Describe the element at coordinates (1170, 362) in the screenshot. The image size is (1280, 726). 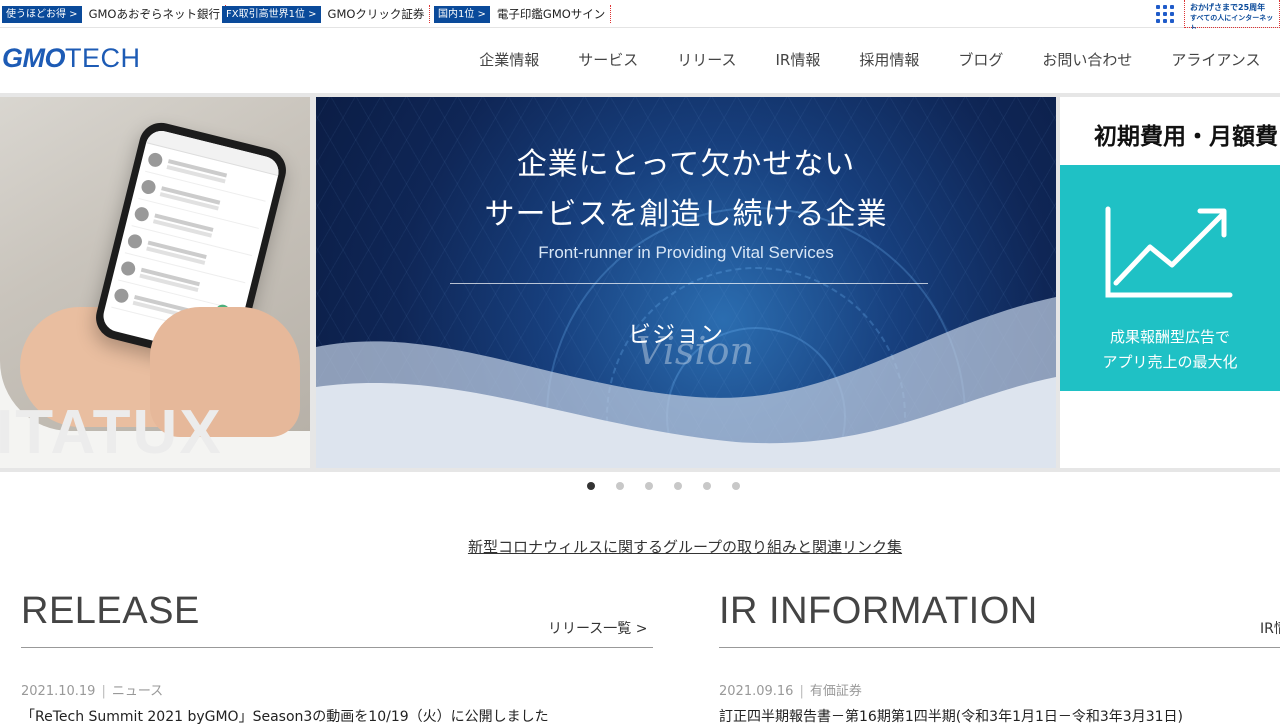
I see `caption-line2: アプリ売上の最大化` at that location.